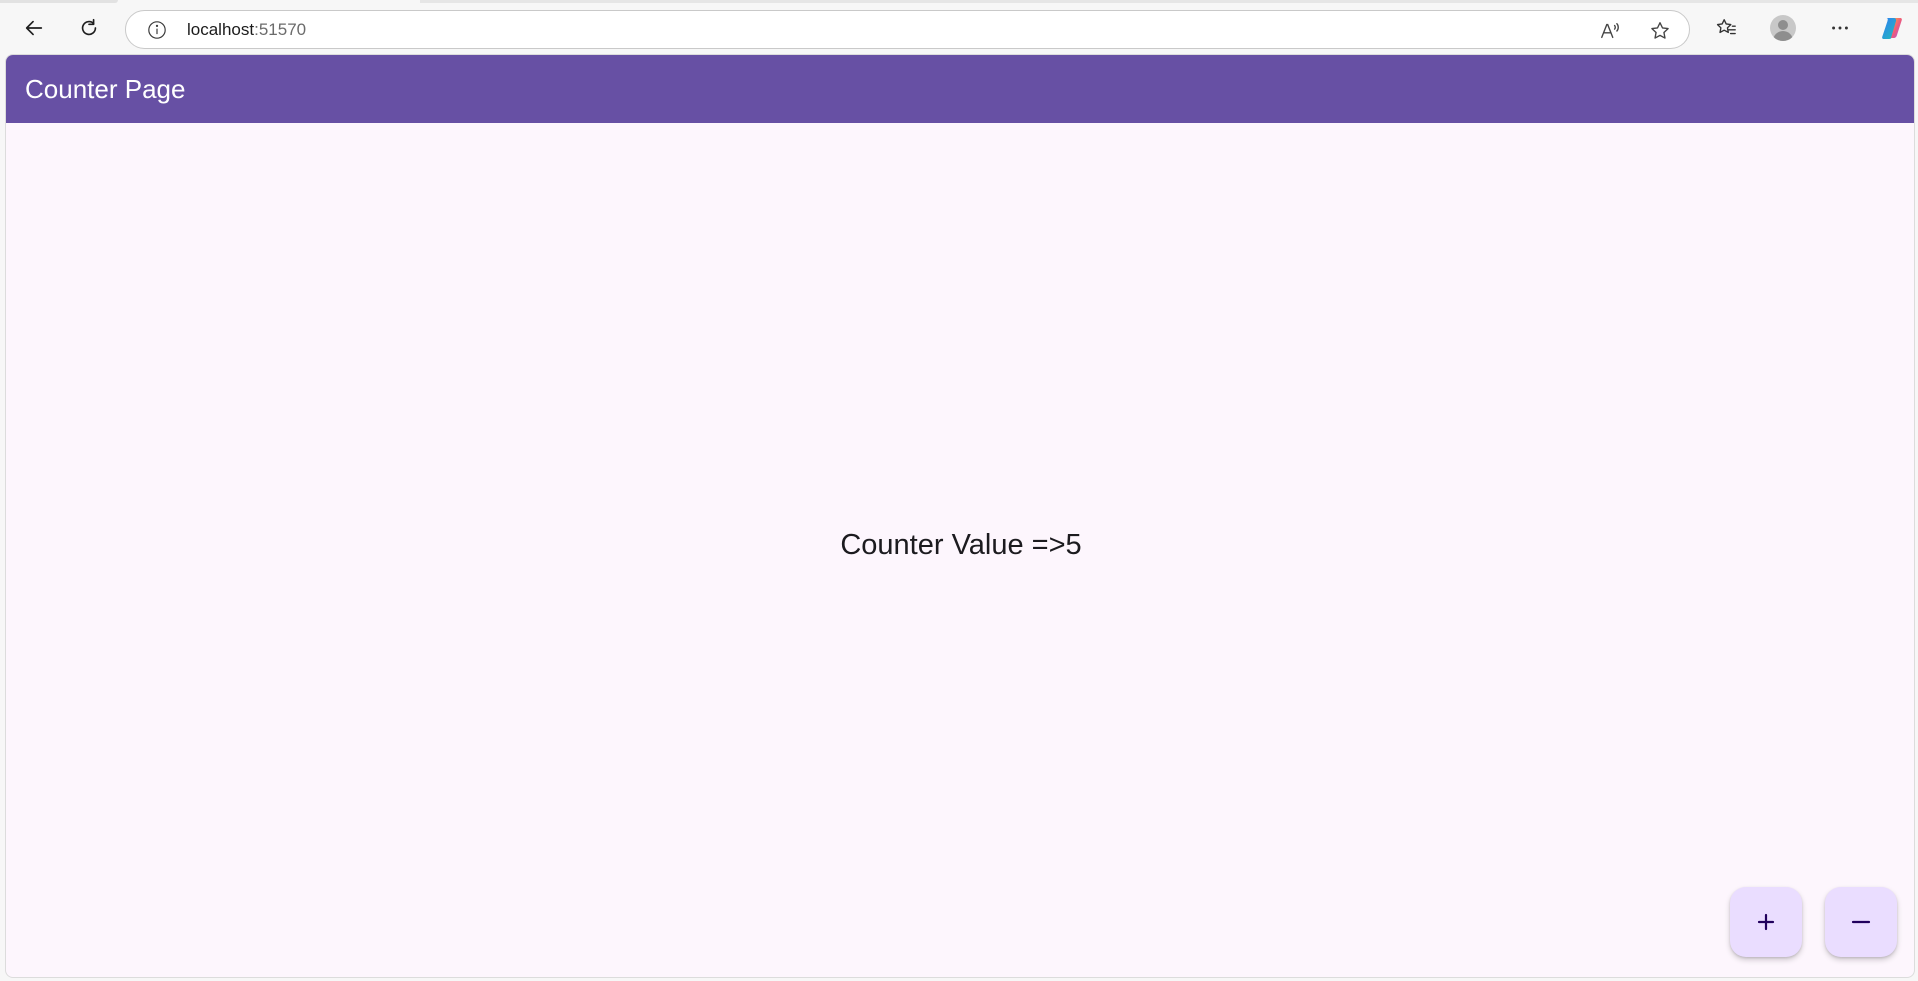 Image resolution: width=1918 pixels, height=981 pixels. What do you see at coordinates (1840, 28) in the screenshot?
I see `more-icon` at bounding box center [1840, 28].